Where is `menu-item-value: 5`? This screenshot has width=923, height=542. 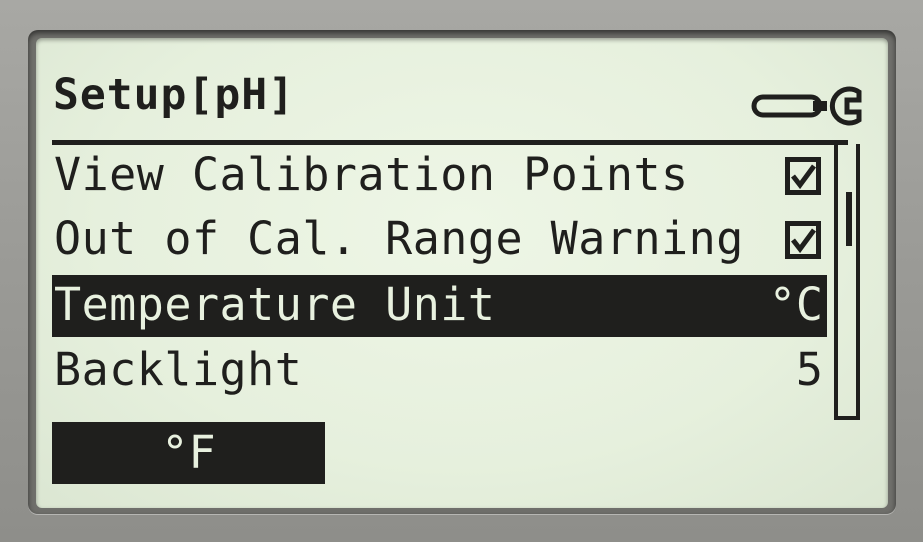
menu-item-value: 5 is located at coordinates (809, 369).